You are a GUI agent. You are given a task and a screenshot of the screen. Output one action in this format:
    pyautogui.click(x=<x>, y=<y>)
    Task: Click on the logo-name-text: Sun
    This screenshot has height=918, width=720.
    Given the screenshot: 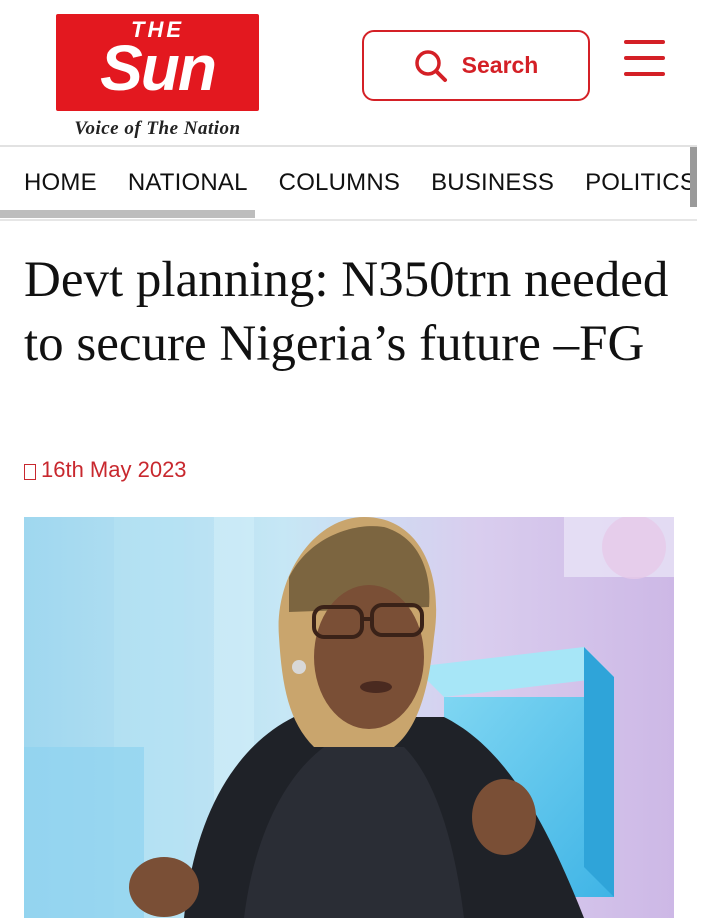 What is the action you would take?
    pyautogui.click(x=158, y=68)
    